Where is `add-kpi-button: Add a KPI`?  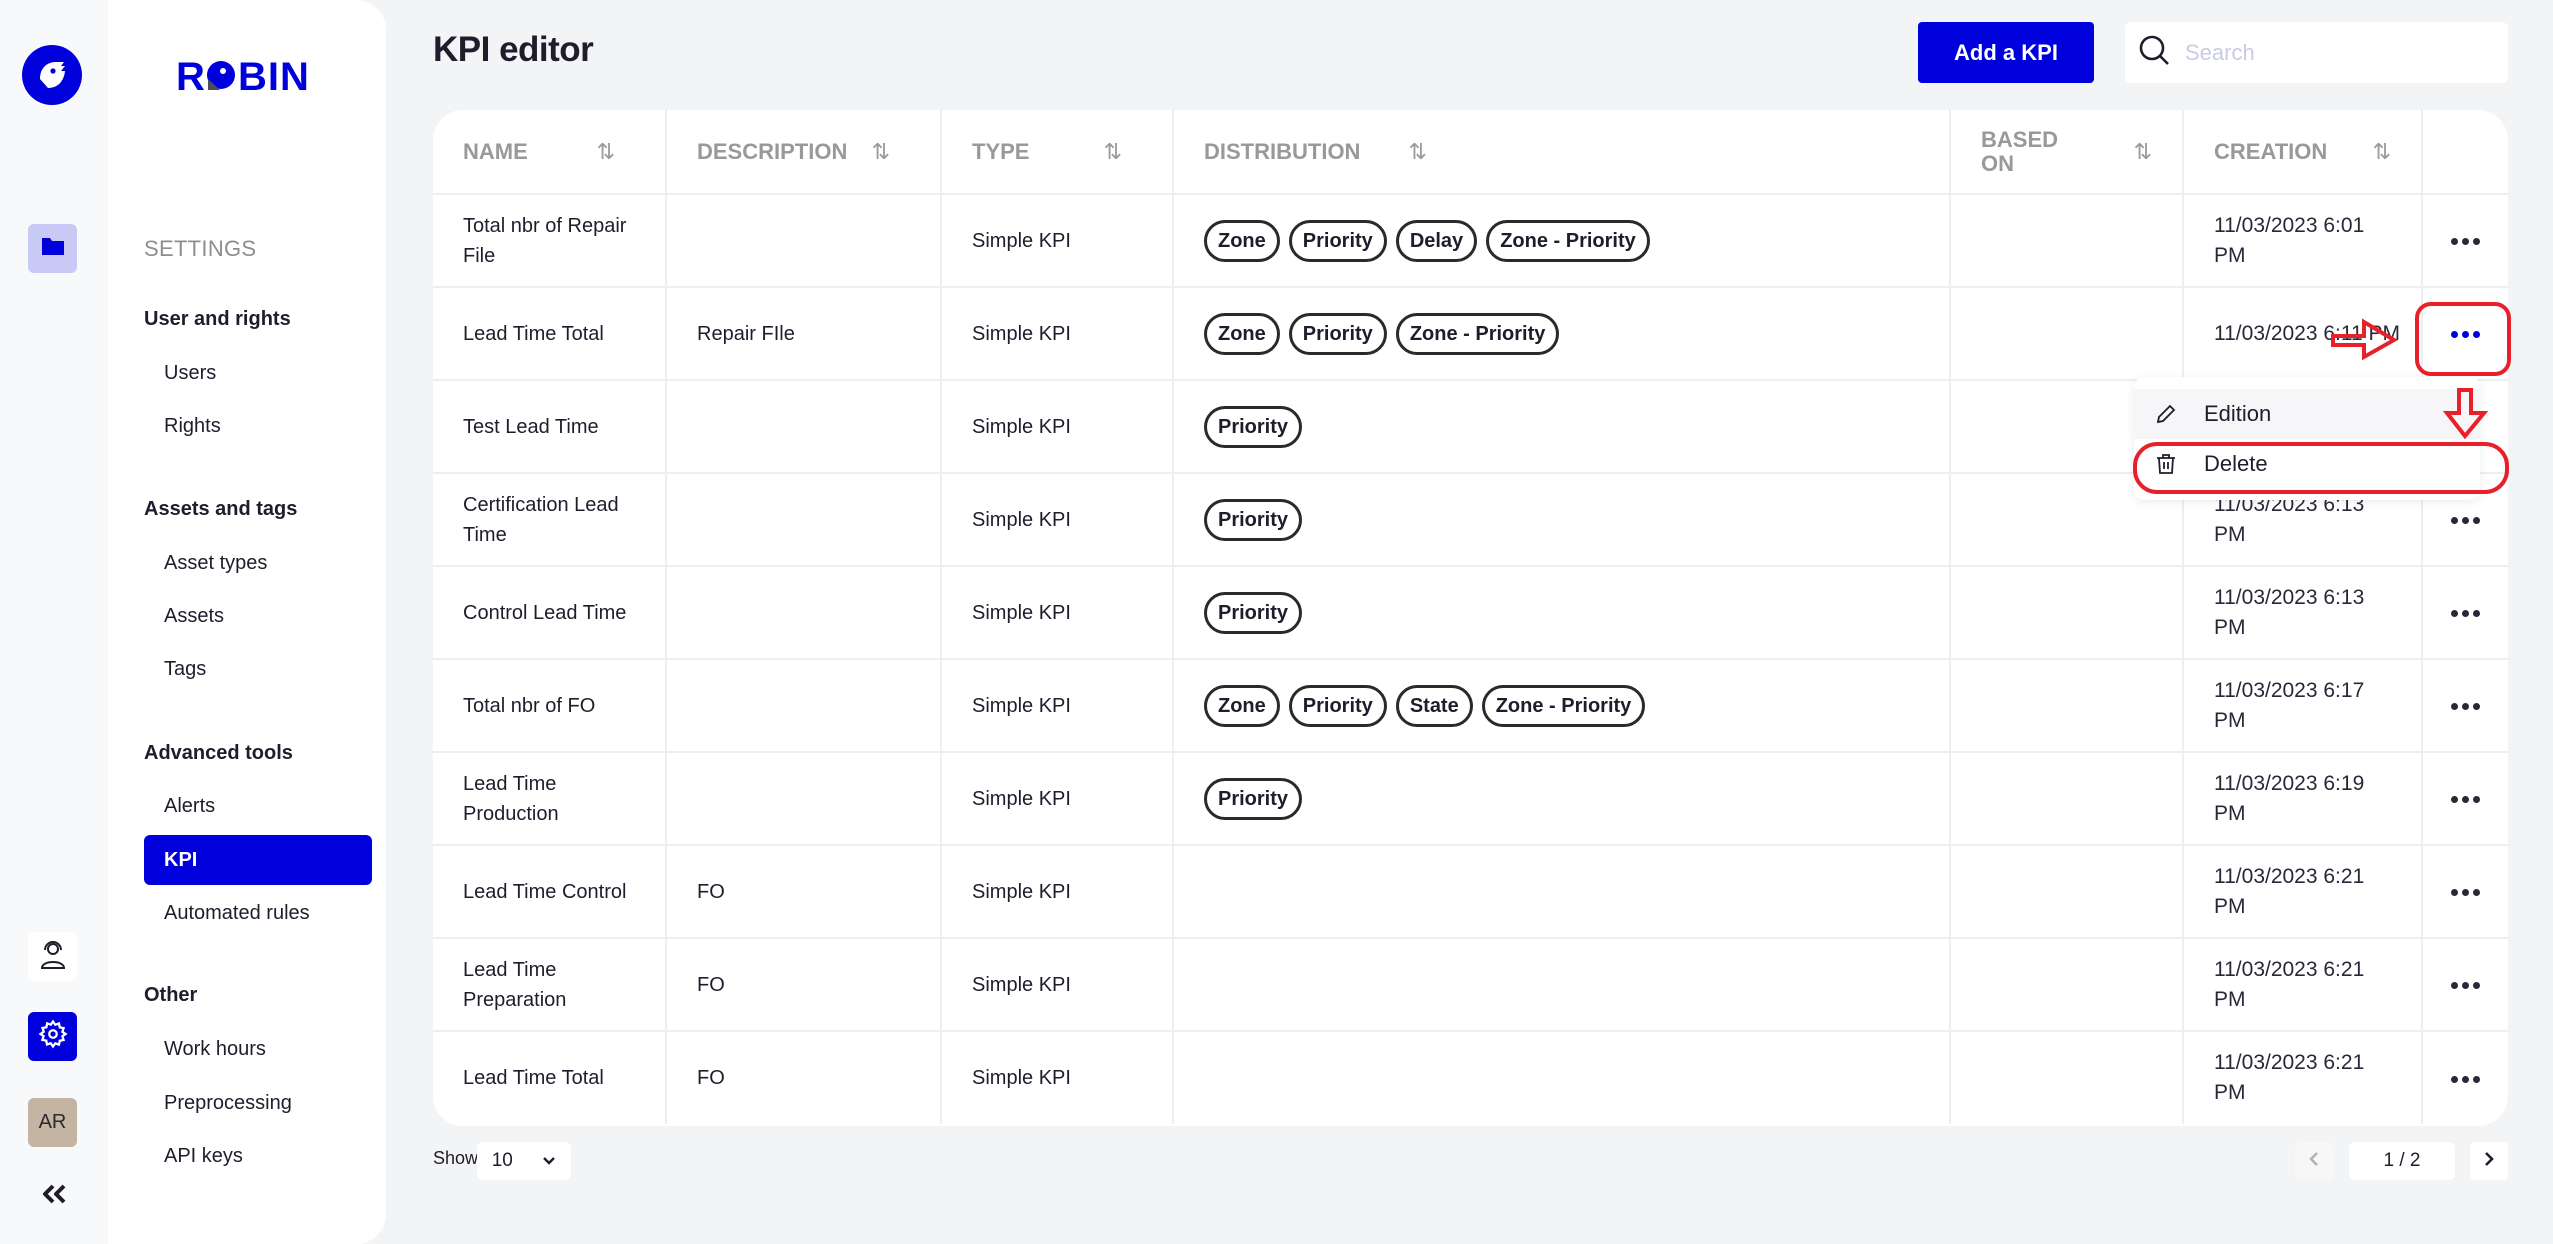 add-kpi-button: Add a KPI is located at coordinates (2006, 52).